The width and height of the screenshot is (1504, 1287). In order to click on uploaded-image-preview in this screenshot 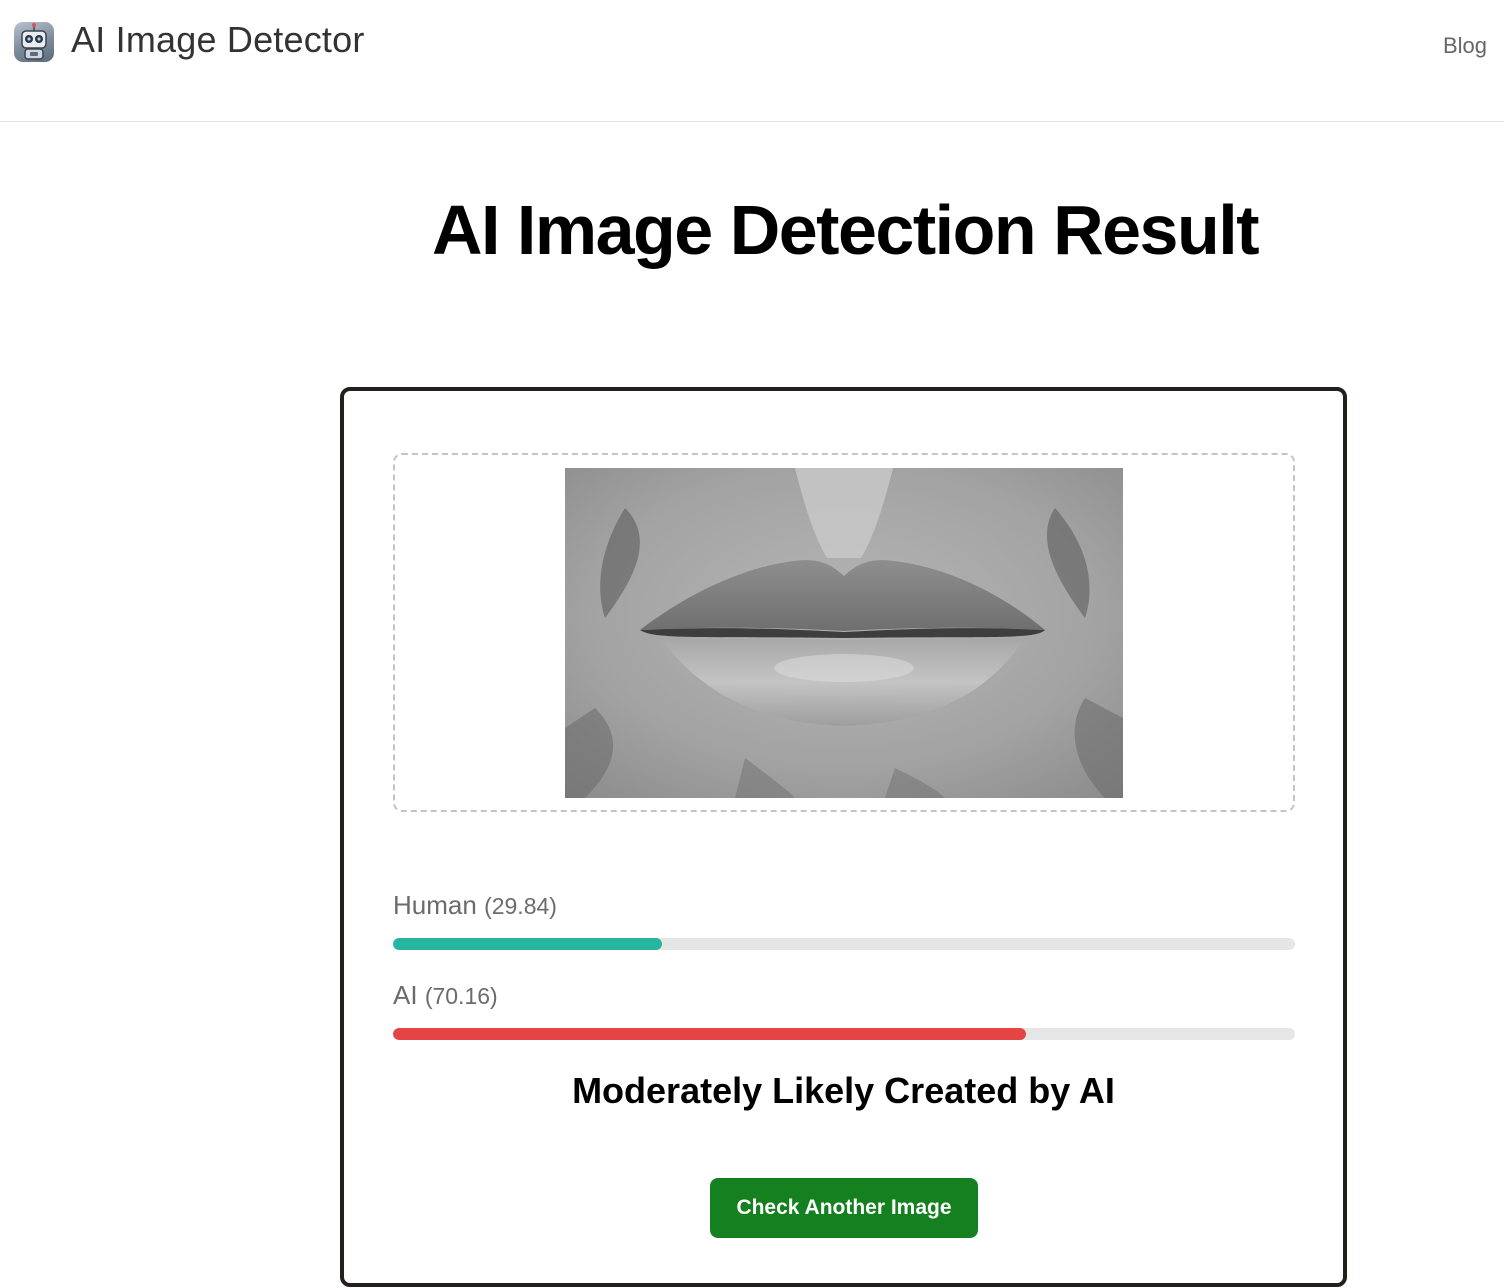, I will do `click(844, 633)`.